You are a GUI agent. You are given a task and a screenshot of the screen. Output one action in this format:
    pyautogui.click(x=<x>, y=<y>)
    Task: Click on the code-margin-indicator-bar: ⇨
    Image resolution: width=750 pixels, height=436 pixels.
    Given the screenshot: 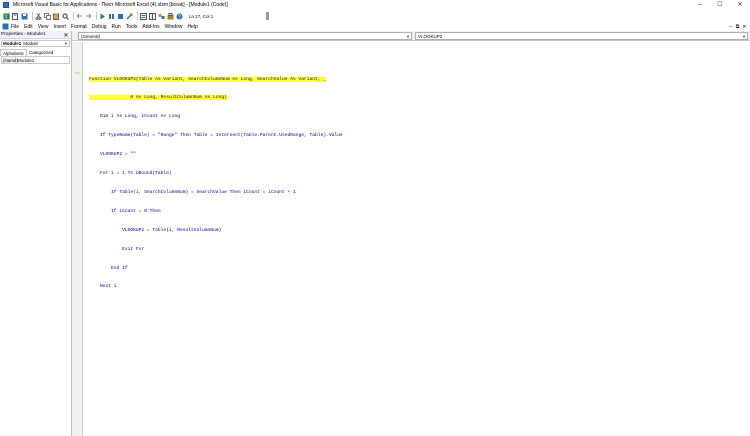 What is the action you would take?
    pyautogui.click(x=77, y=239)
    